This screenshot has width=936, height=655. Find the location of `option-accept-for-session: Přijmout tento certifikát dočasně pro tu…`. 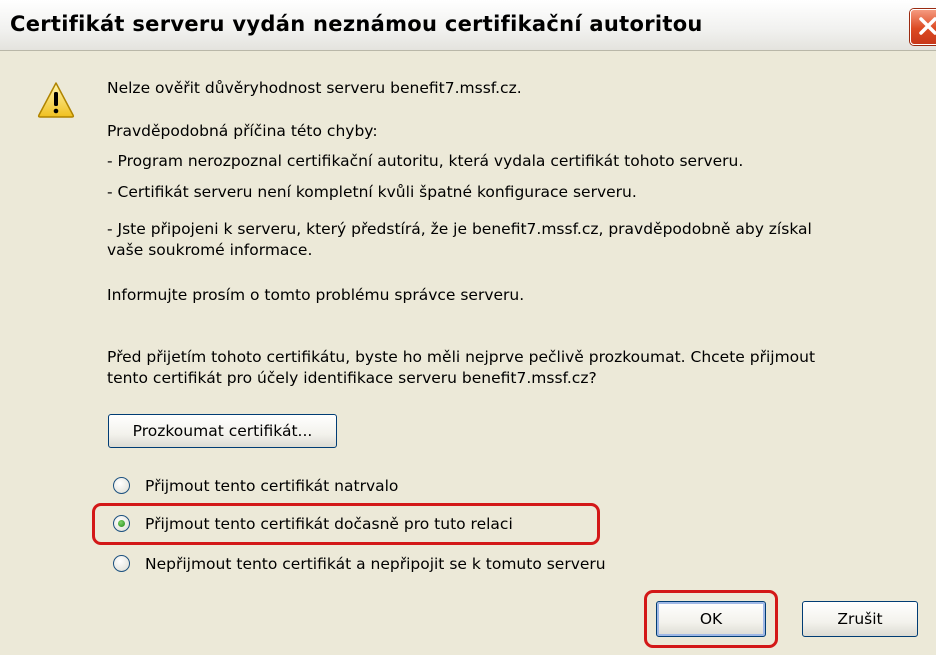

option-accept-for-session: Přijmout tento certifikát dočasně pro tu… is located at coordinates (343, 524).